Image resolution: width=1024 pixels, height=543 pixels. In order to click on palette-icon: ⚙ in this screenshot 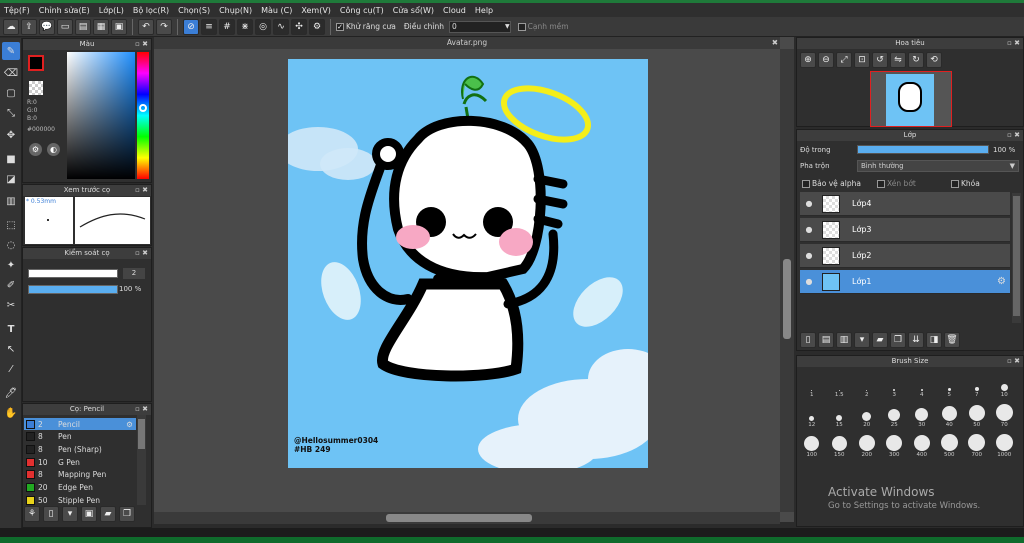, I will do `click(35, 149)`.